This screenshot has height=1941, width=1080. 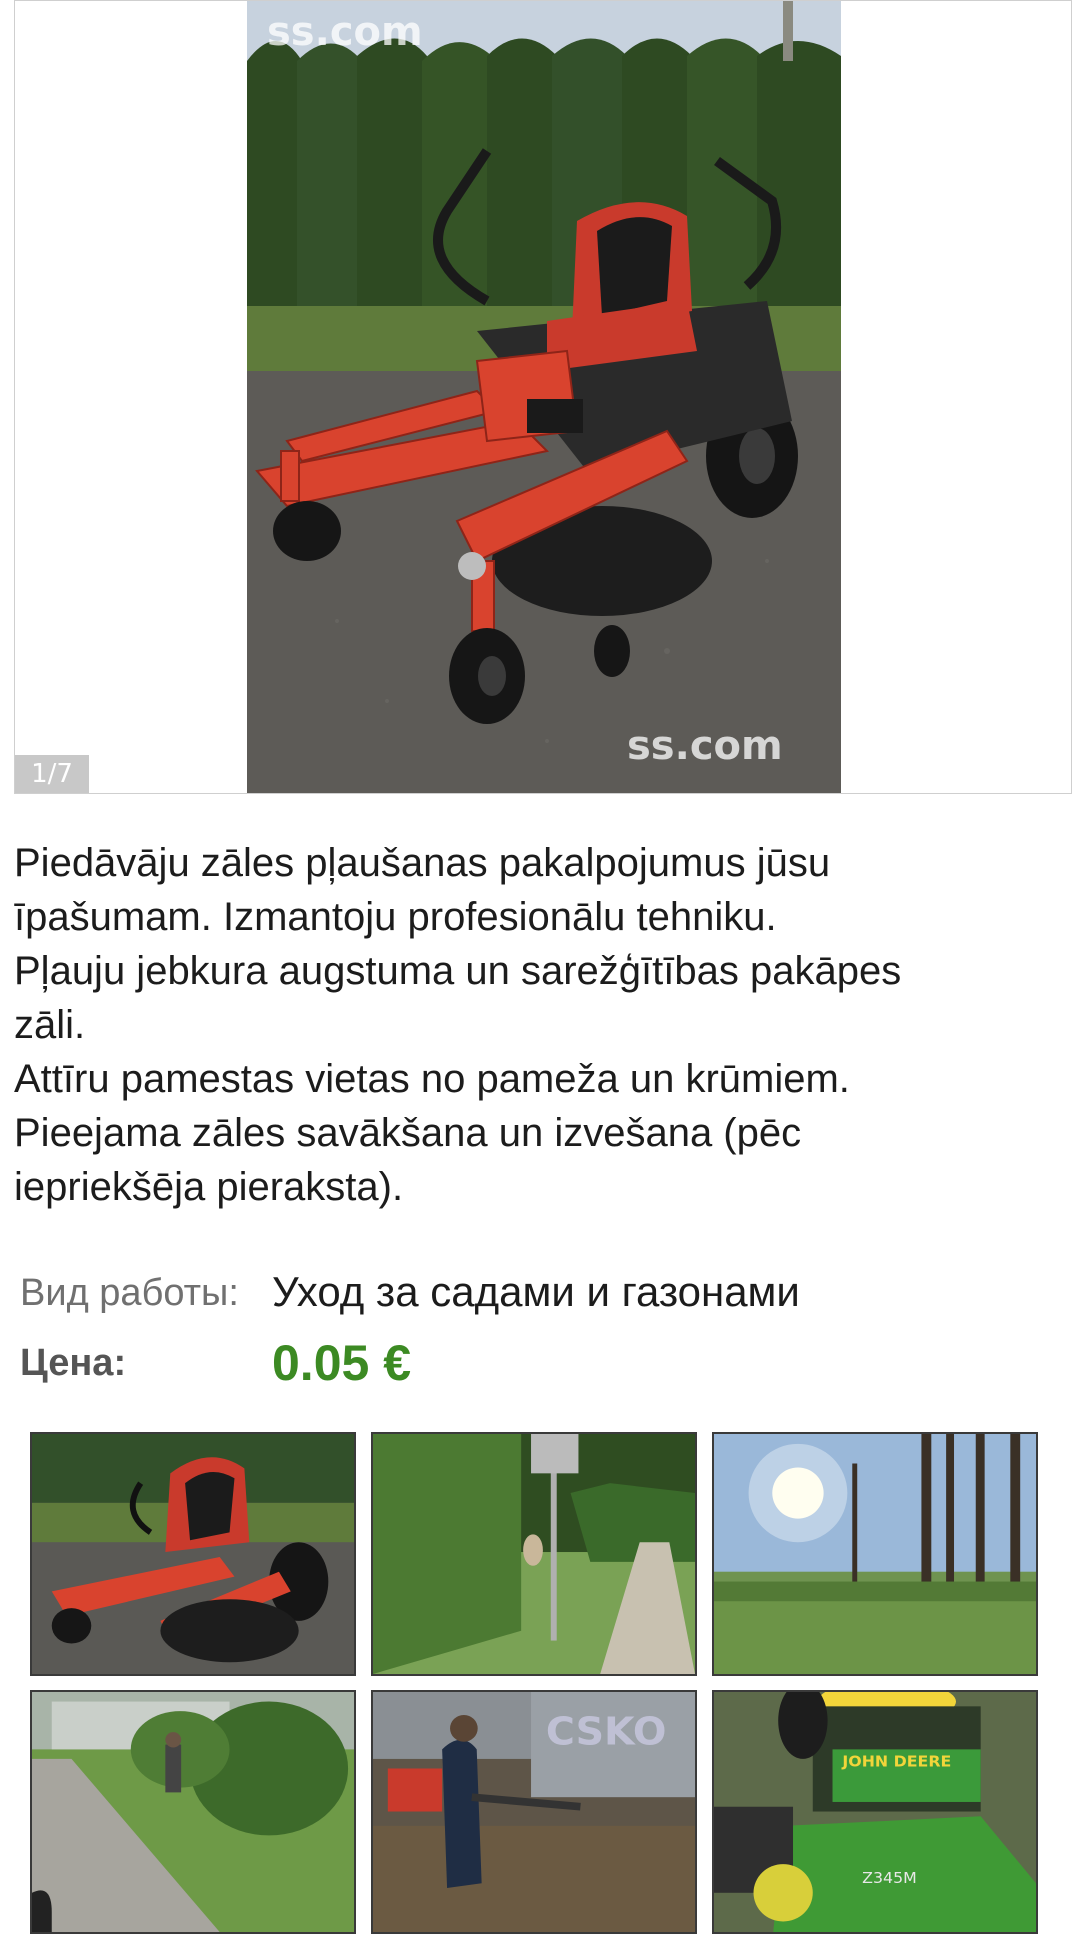 I want to click on thumbnail-john-deere-mower: JOHN DEERE Z345M, so click(x=875, y=1812).